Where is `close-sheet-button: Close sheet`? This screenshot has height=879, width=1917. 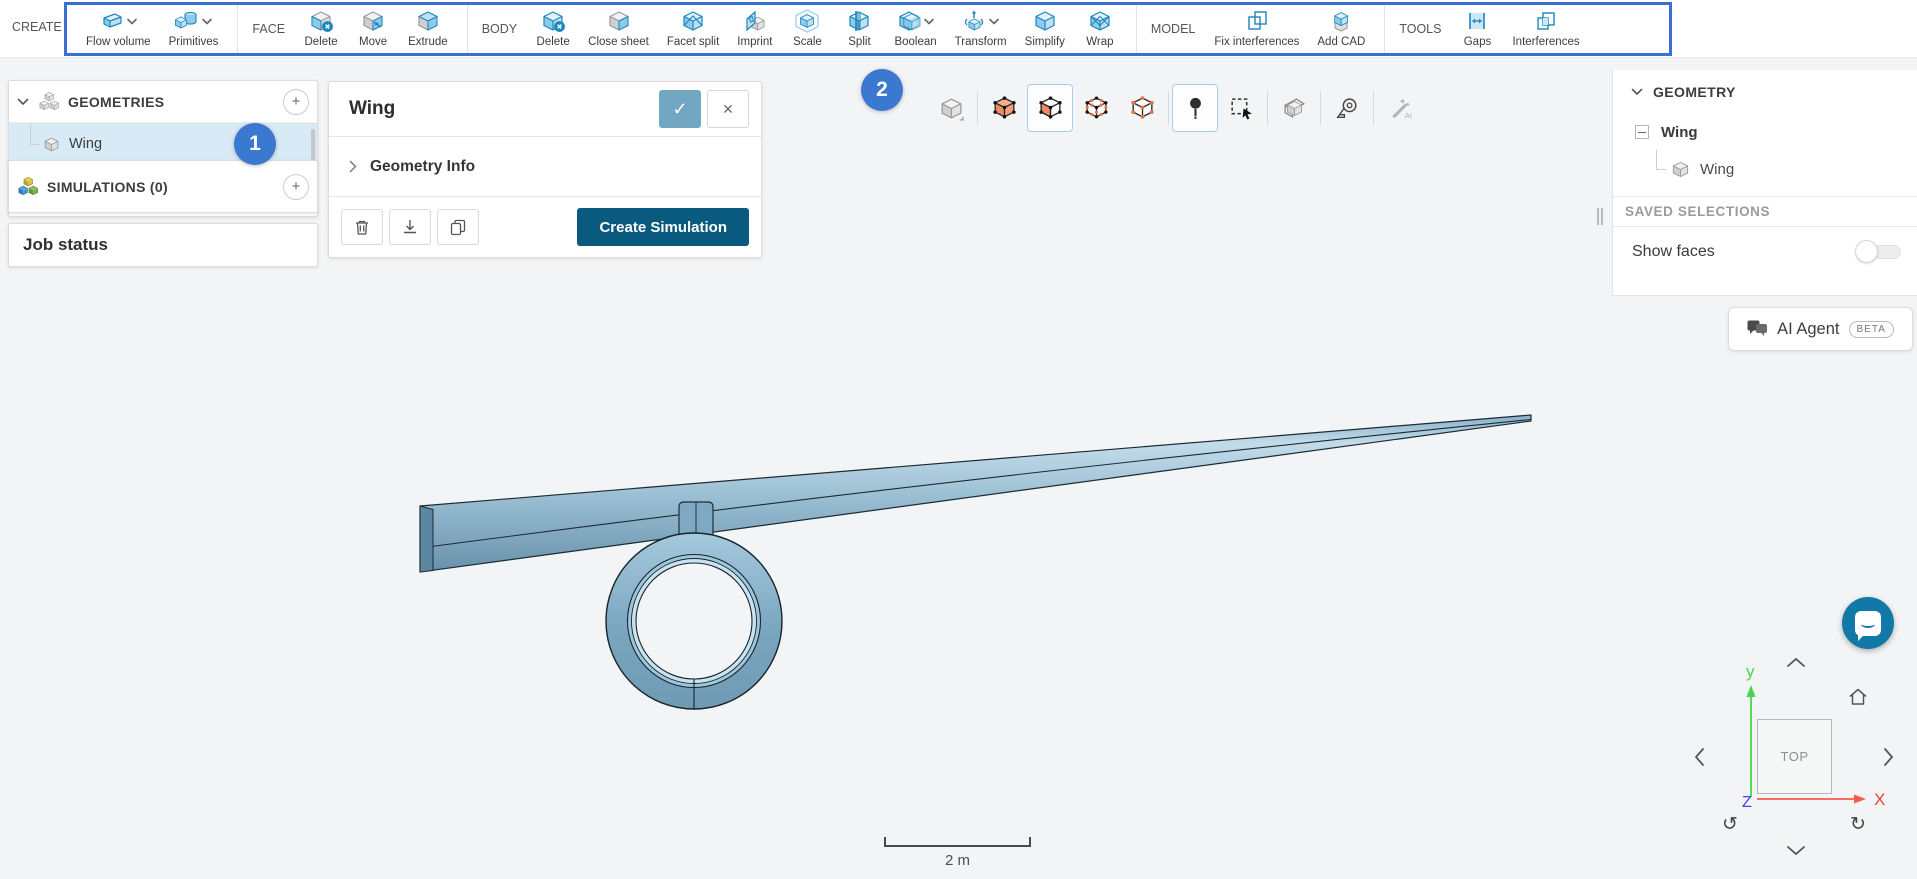
close-sheet-button: Close sheet is located at coordinates (618, 29).